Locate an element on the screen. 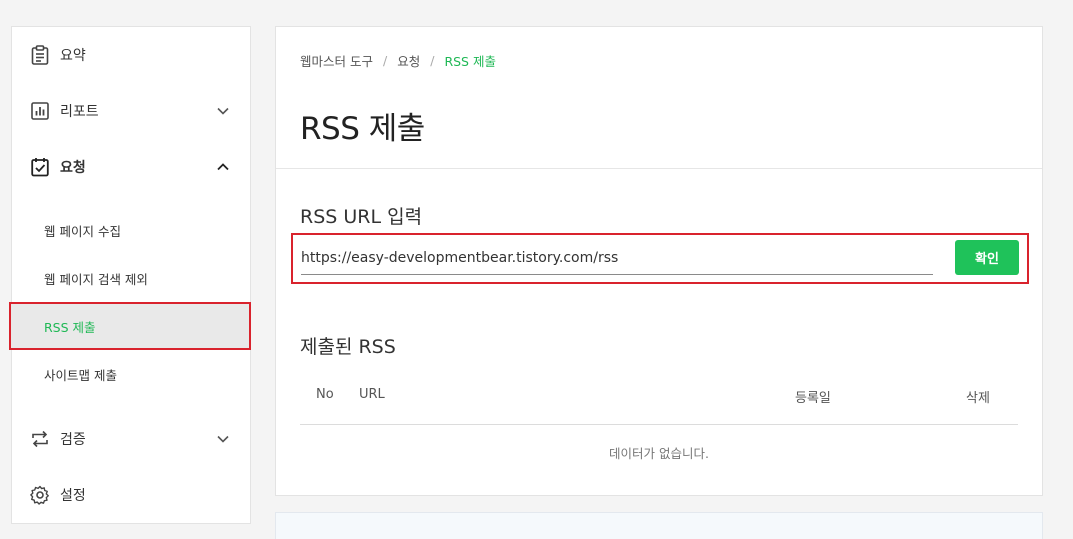 The image size is (1073, 539). table-divider is located at coordinates (659, 424).